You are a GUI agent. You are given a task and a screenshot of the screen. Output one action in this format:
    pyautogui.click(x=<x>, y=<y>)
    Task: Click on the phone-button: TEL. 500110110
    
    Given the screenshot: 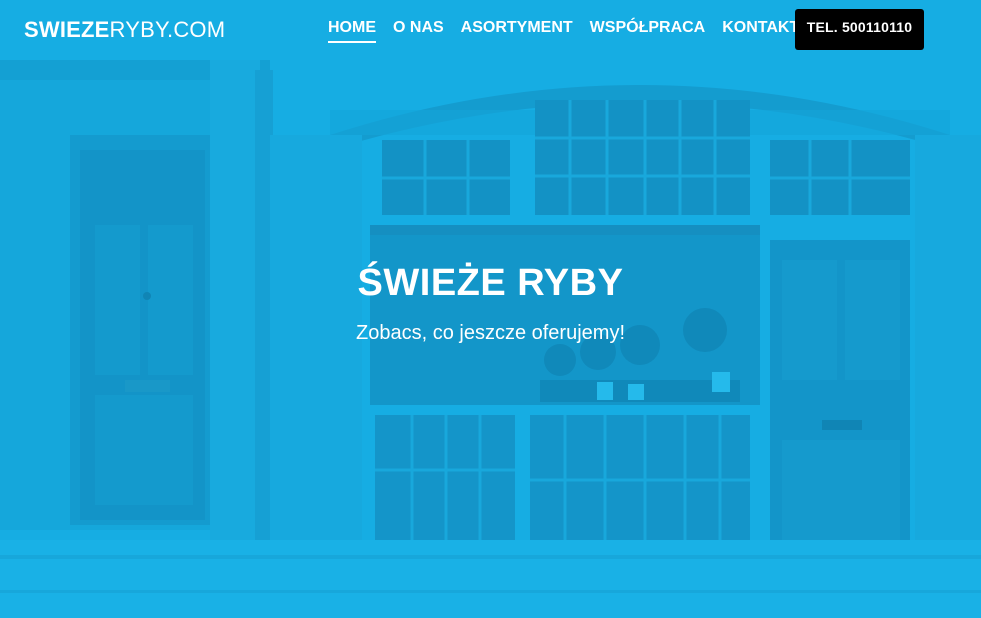 What is the action you would take?
    pyautogui.click(x=859, y=29)
    